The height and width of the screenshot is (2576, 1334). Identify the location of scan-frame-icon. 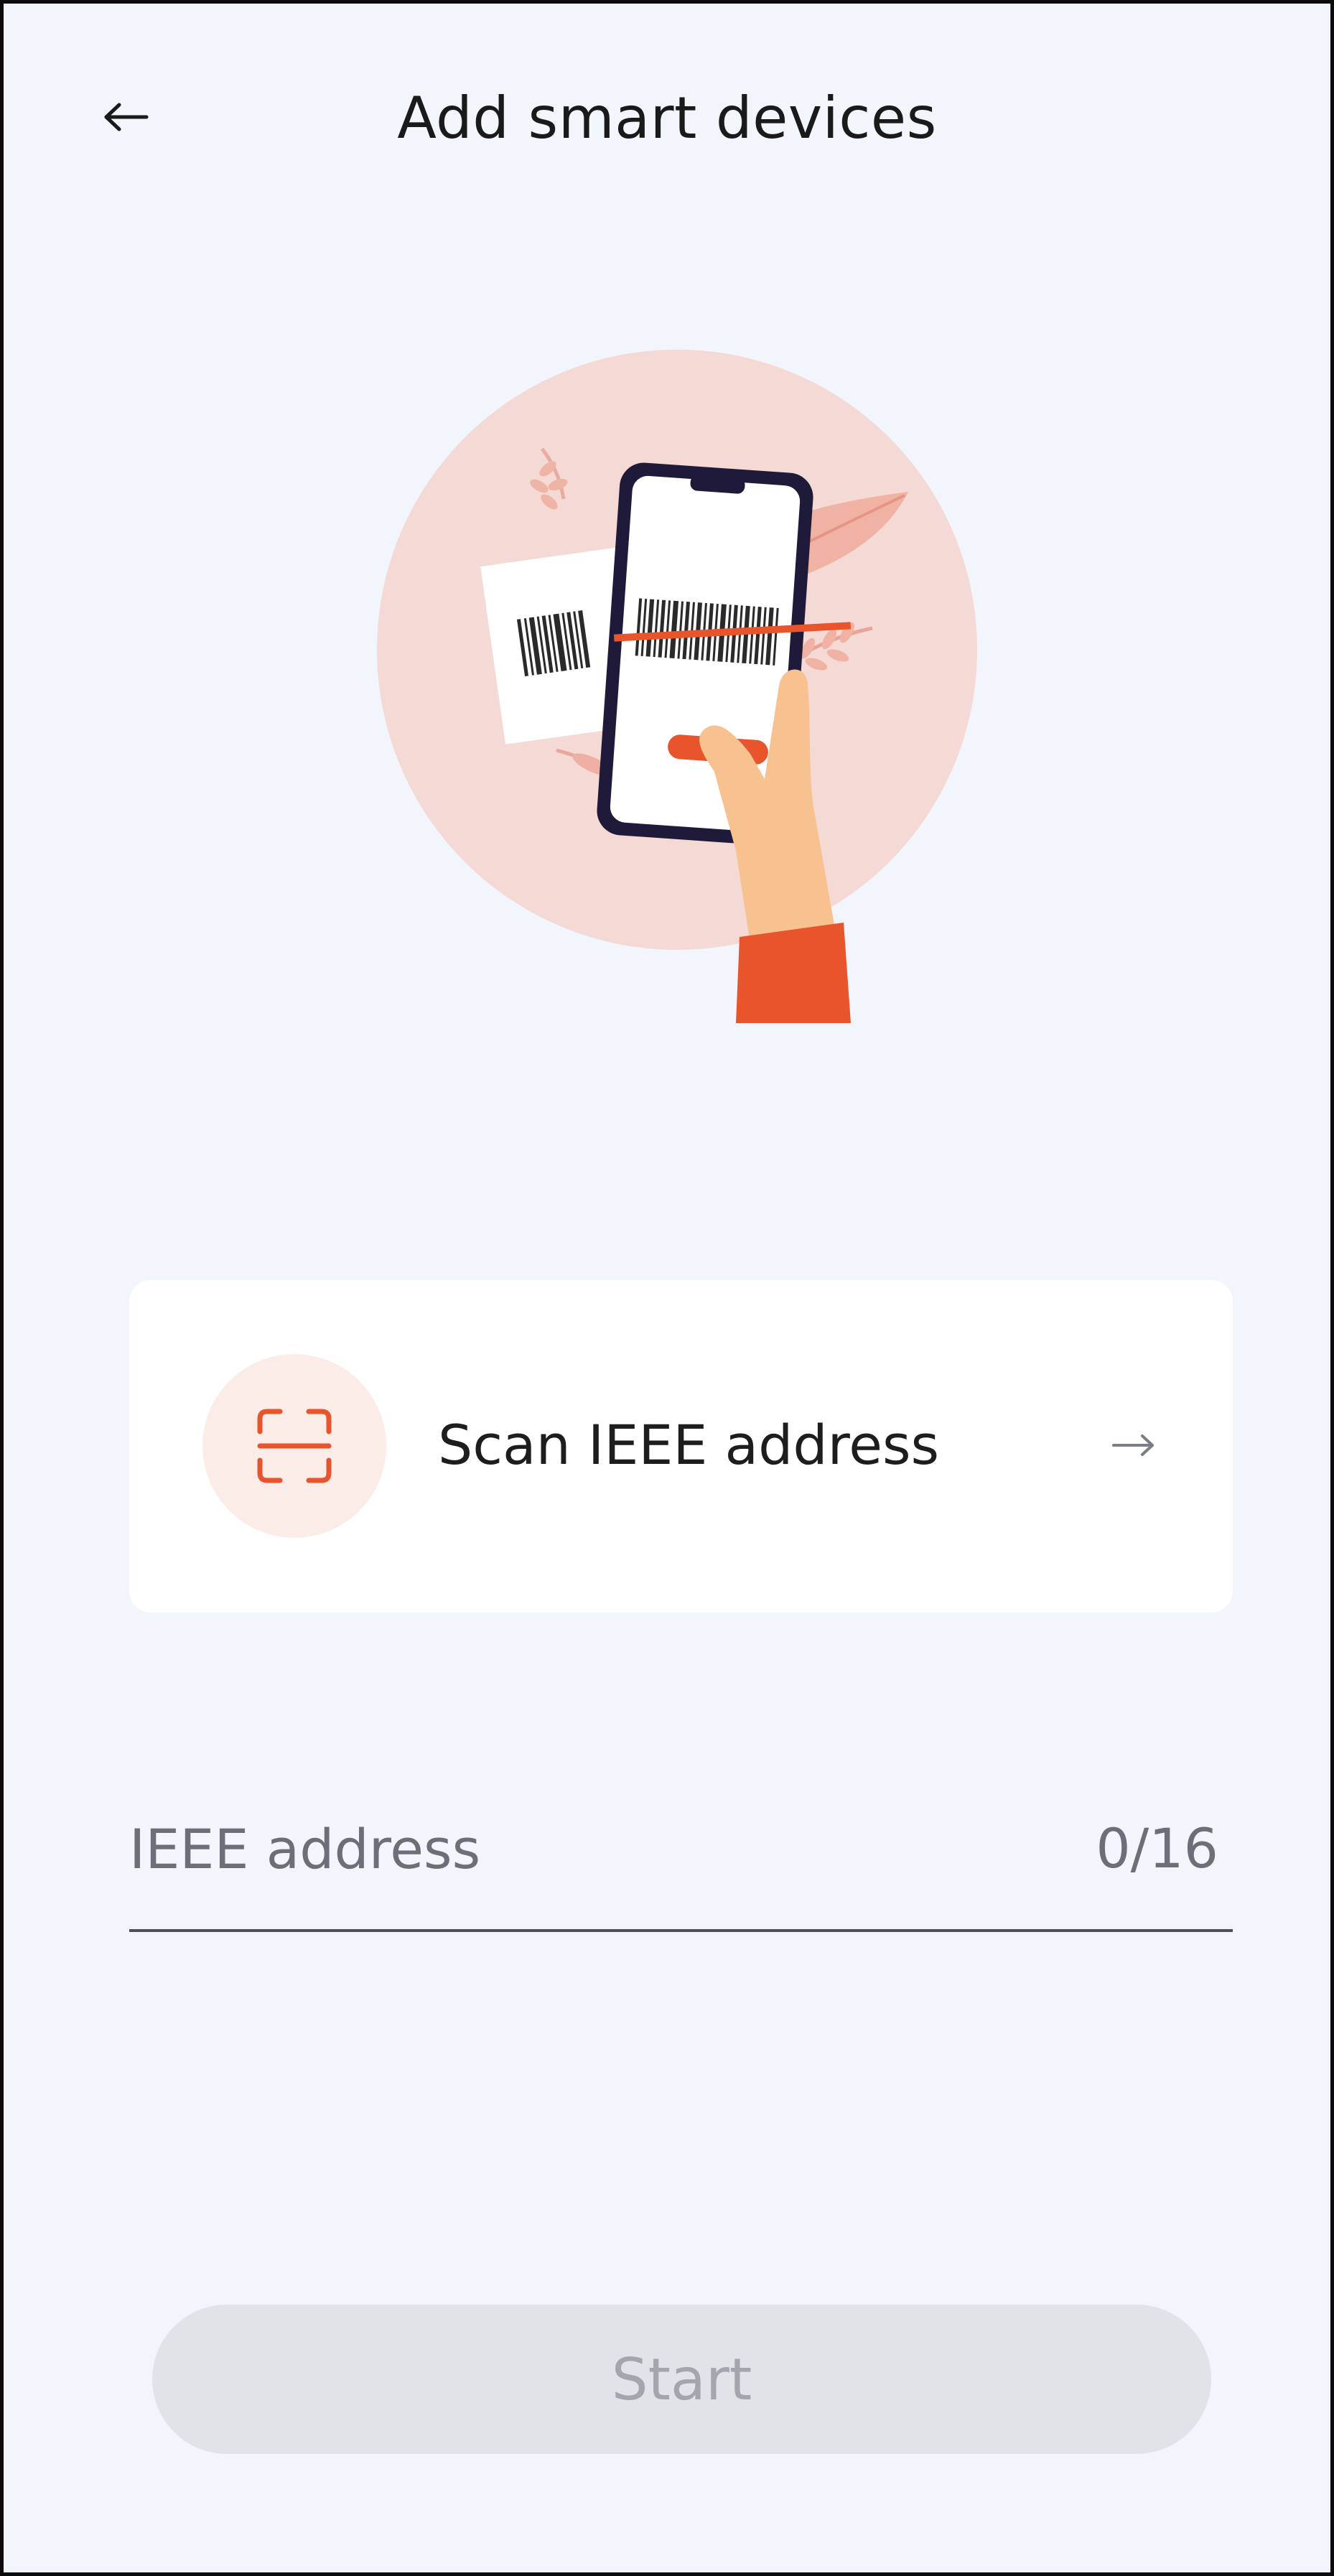
(294, 1446).